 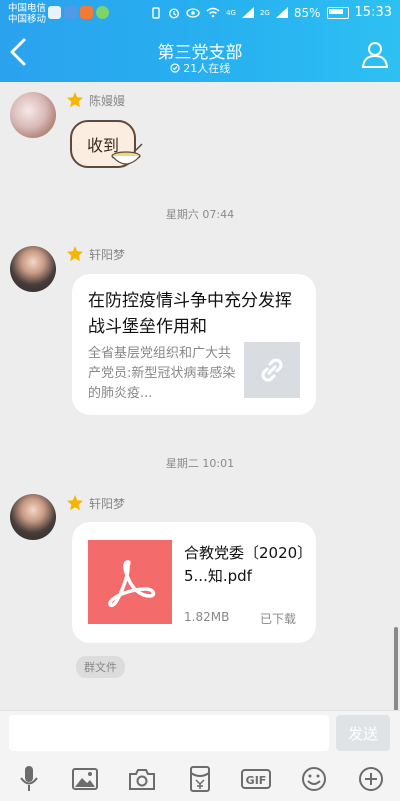 I want to click on camera-button, so click(x=142, y=779).